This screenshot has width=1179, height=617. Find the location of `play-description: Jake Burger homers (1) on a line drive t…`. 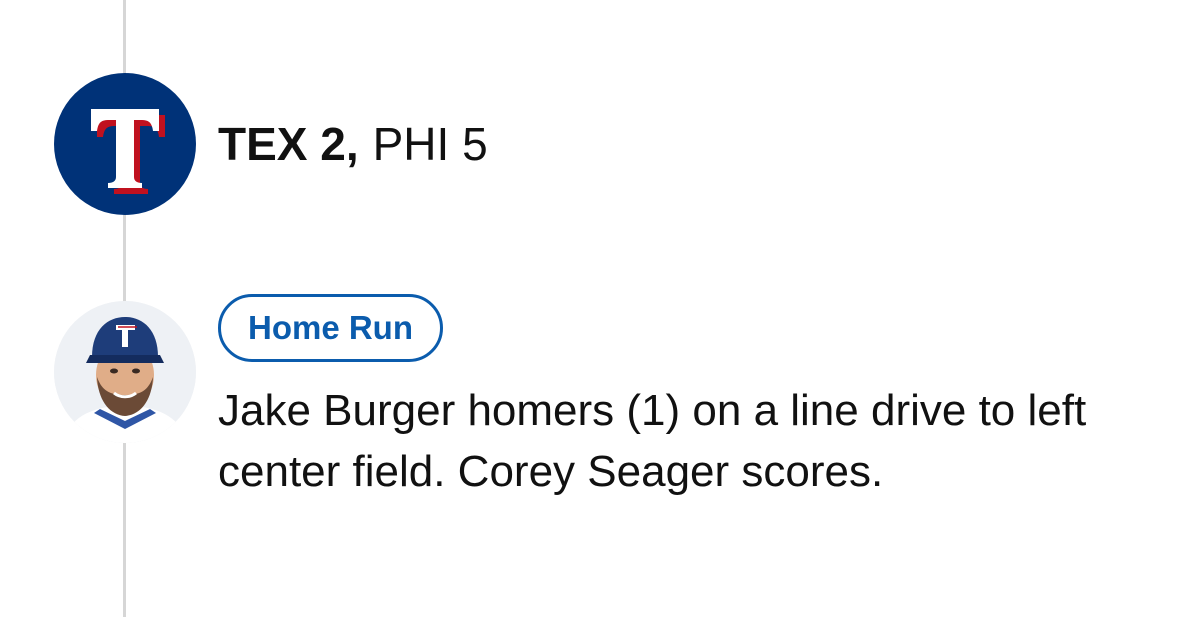

play-description: Jake Burger homers (1) on a line drive t… is located at coordinates (652, 441).